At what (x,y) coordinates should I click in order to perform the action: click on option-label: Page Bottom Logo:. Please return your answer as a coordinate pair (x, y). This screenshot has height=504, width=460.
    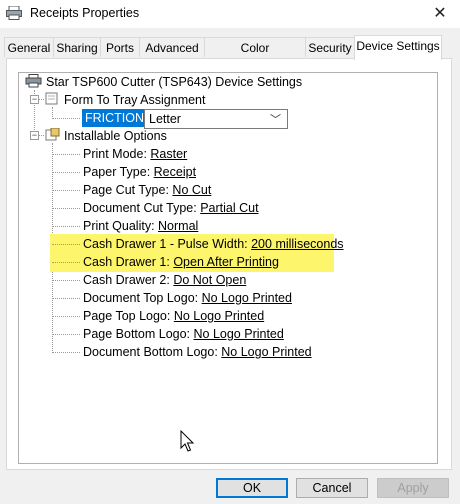
    Looking at the image, I should click on (138, 334).